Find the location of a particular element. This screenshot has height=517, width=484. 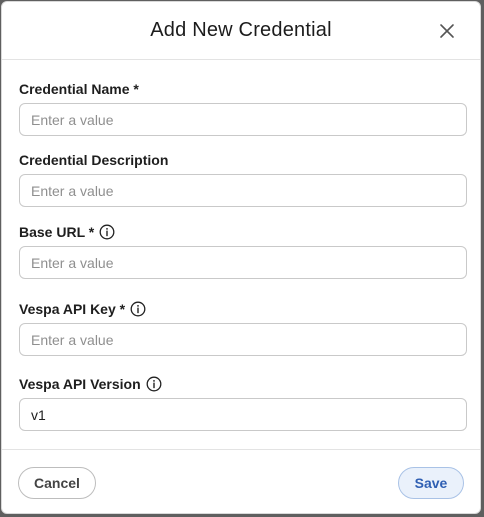

vespa-api-key-input is located at coordinates (243, 339).